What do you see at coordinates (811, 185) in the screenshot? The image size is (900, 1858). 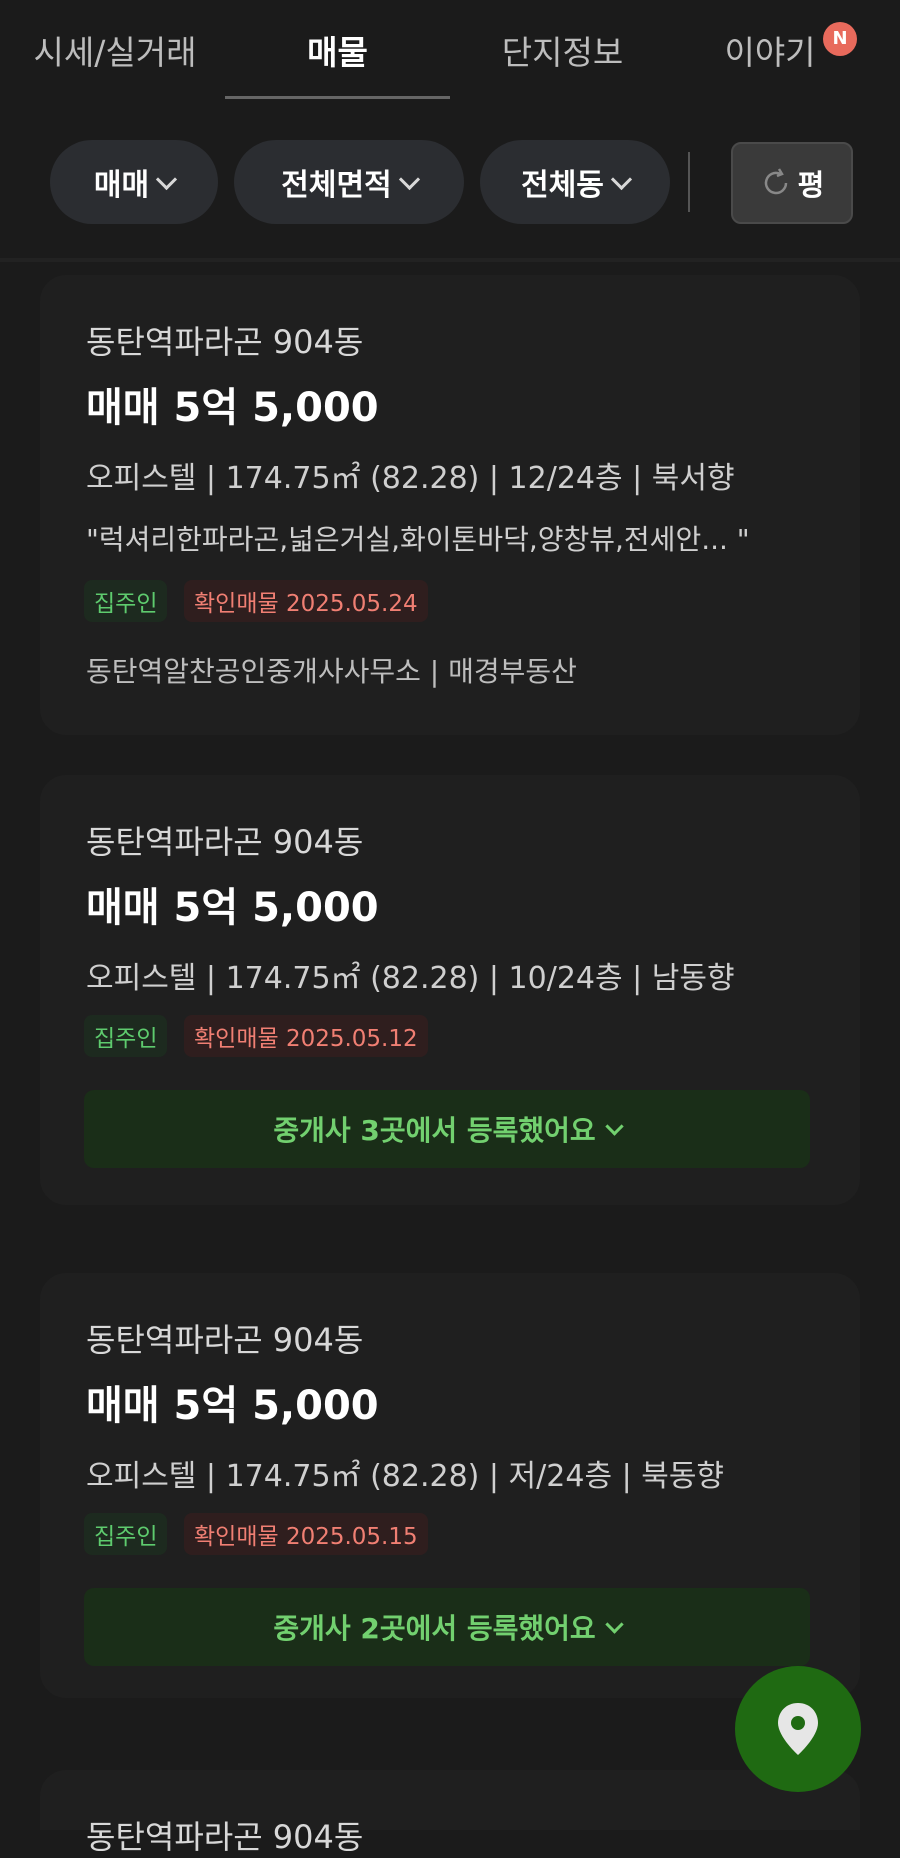 I see `reset-label: 평` at bounding box center [811, 185].